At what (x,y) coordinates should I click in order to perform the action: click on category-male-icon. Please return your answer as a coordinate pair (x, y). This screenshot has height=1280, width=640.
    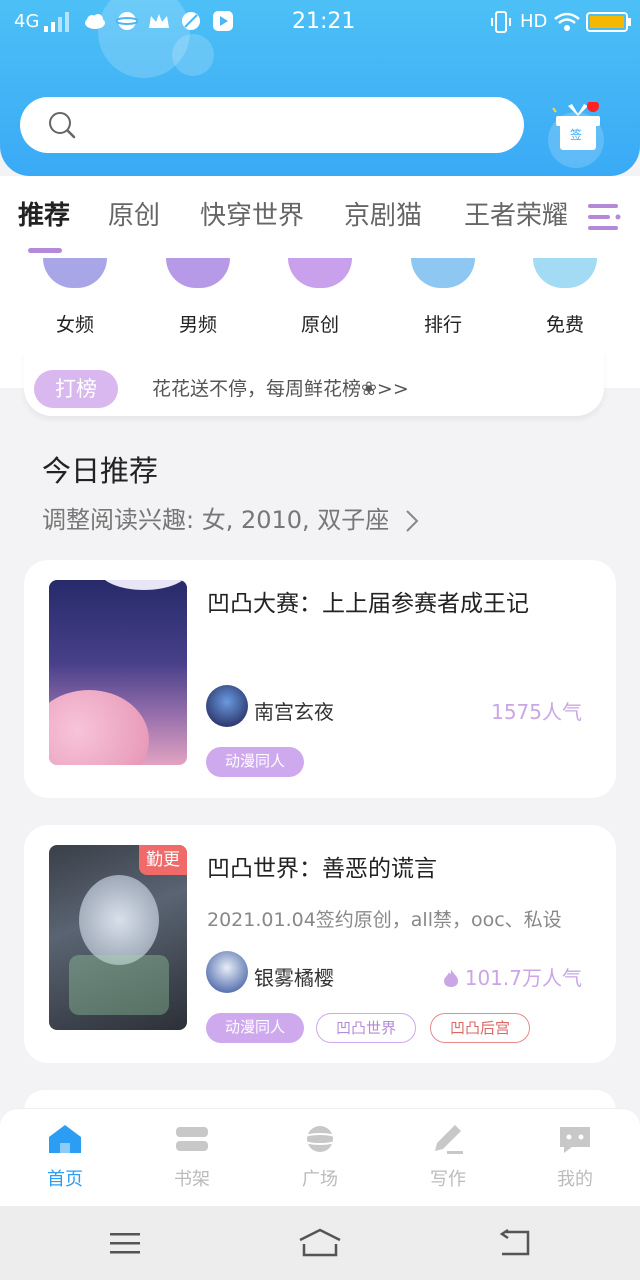
    Looking at the image, I should click on (198, 273).